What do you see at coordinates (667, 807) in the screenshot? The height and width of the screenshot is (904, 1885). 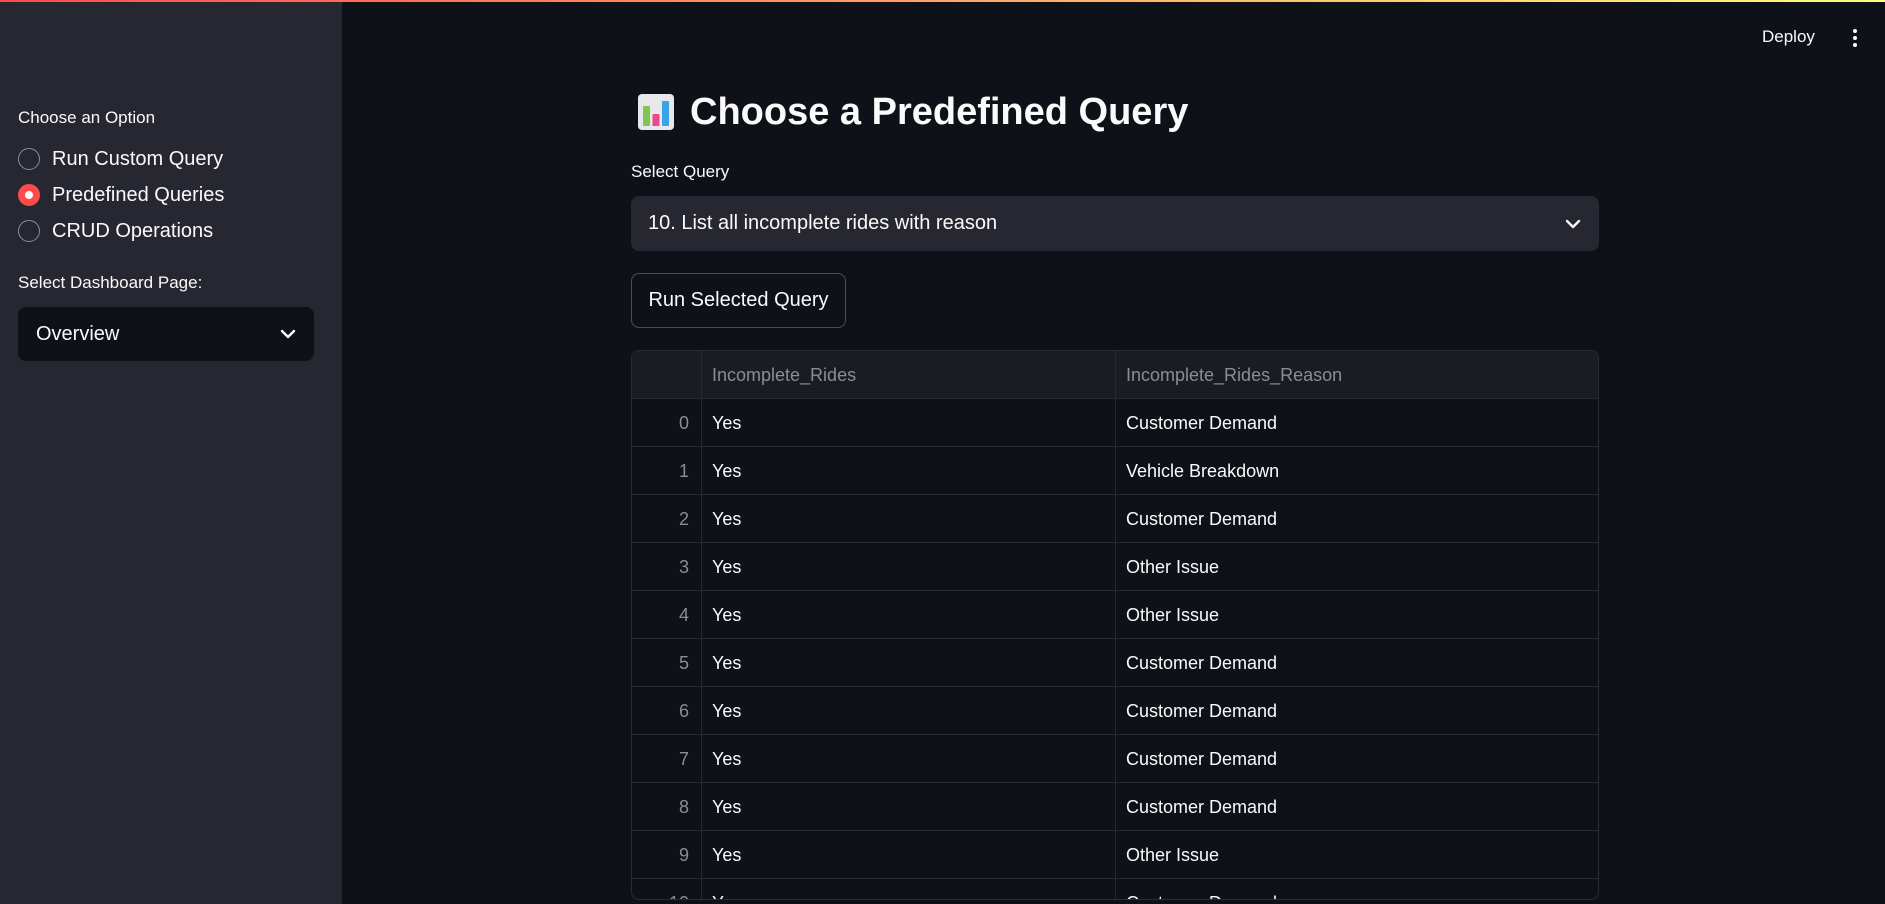 I see `row-index-cell: 8` at bounding box center [667, 807].